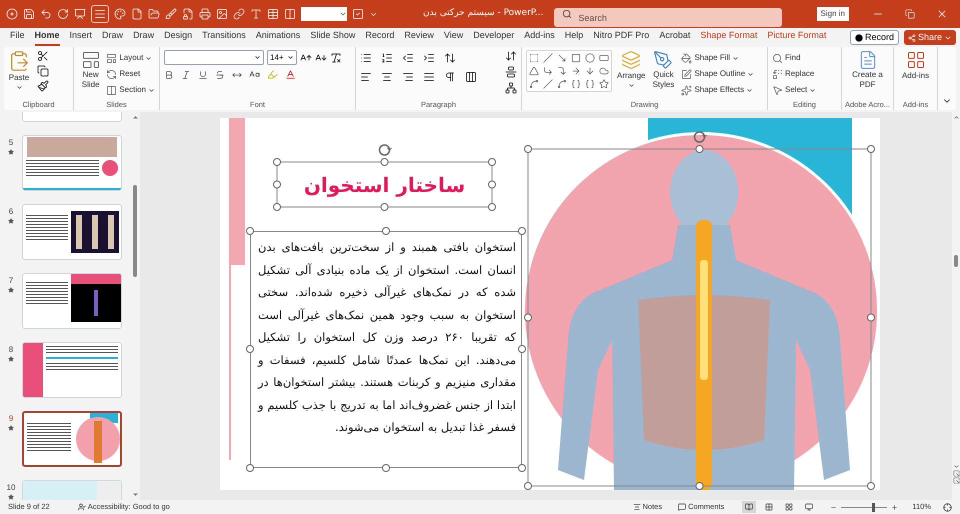 This screenshot has height=514, width=960. Describe the element at coordinates (429, 77) in the screenshot. I see `justify-icon` at that location.